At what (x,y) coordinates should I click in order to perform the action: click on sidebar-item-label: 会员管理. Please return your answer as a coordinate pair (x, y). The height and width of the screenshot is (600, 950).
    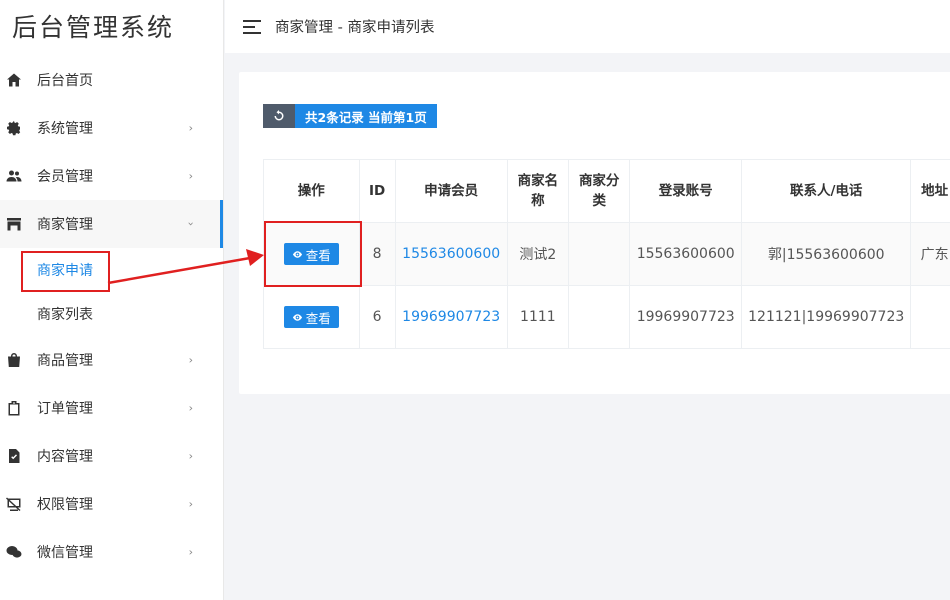
    Looking at the image, I should click on (65, 177).